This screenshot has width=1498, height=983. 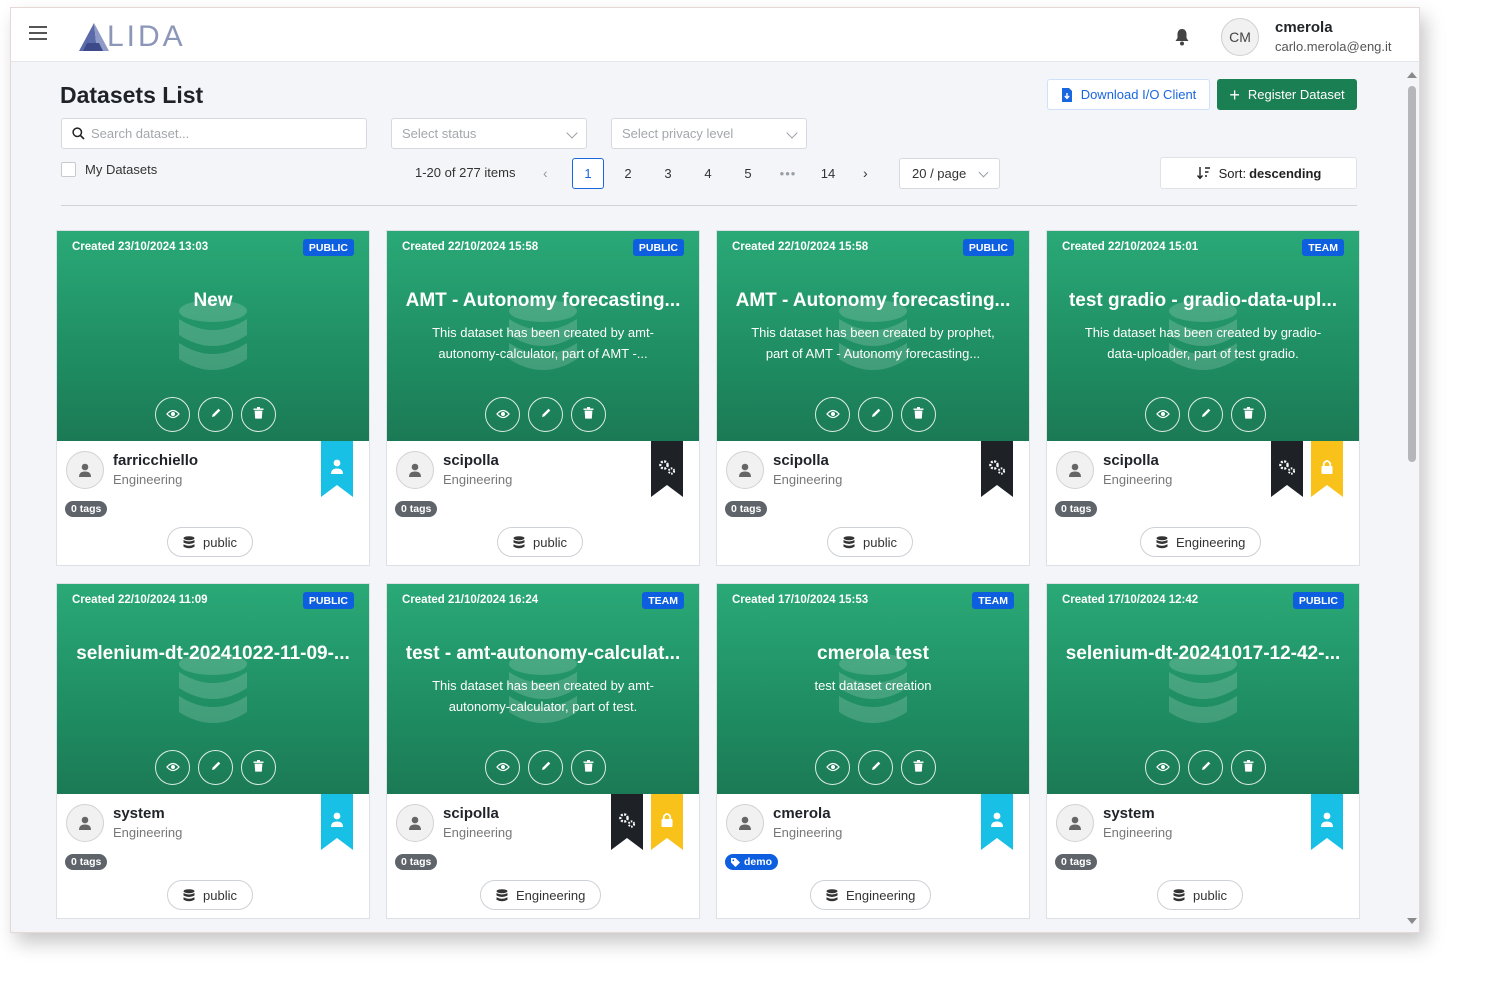 I want to click on database-icon, so click(x=849, y=541).